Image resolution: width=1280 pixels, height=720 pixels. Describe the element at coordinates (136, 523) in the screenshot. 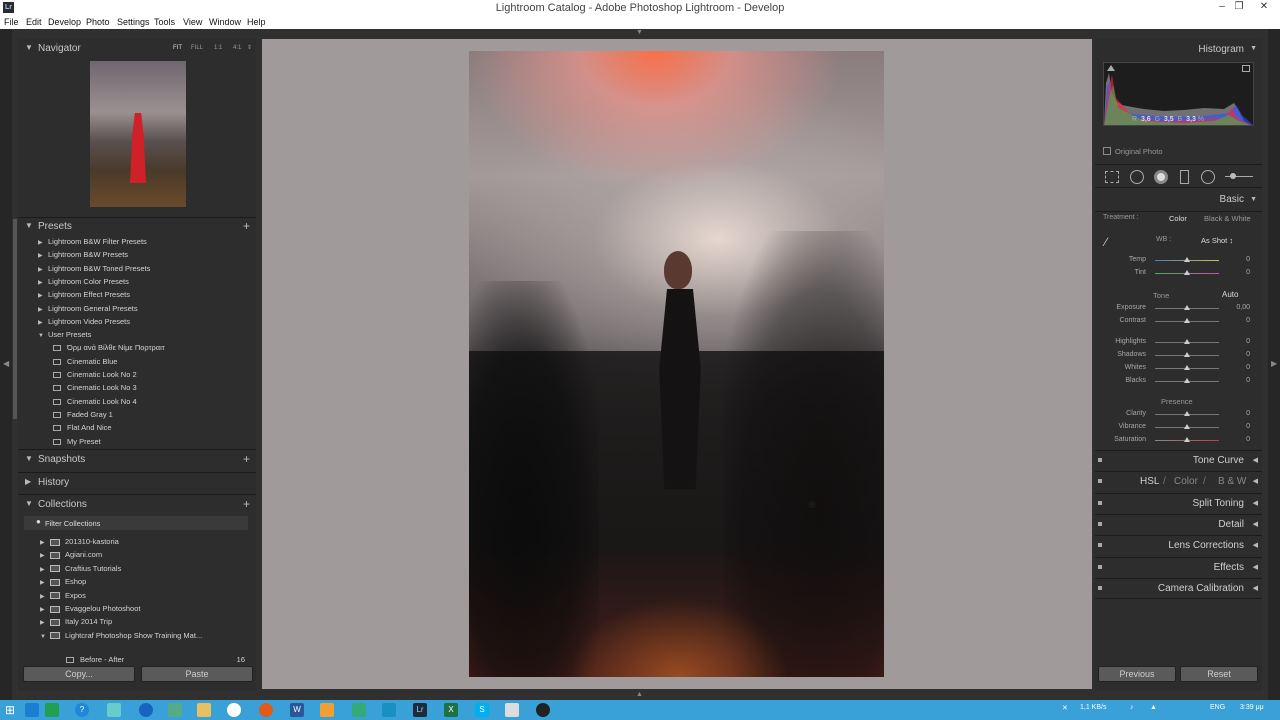

I see `filter-collections: ● Filter Collections` at that location.